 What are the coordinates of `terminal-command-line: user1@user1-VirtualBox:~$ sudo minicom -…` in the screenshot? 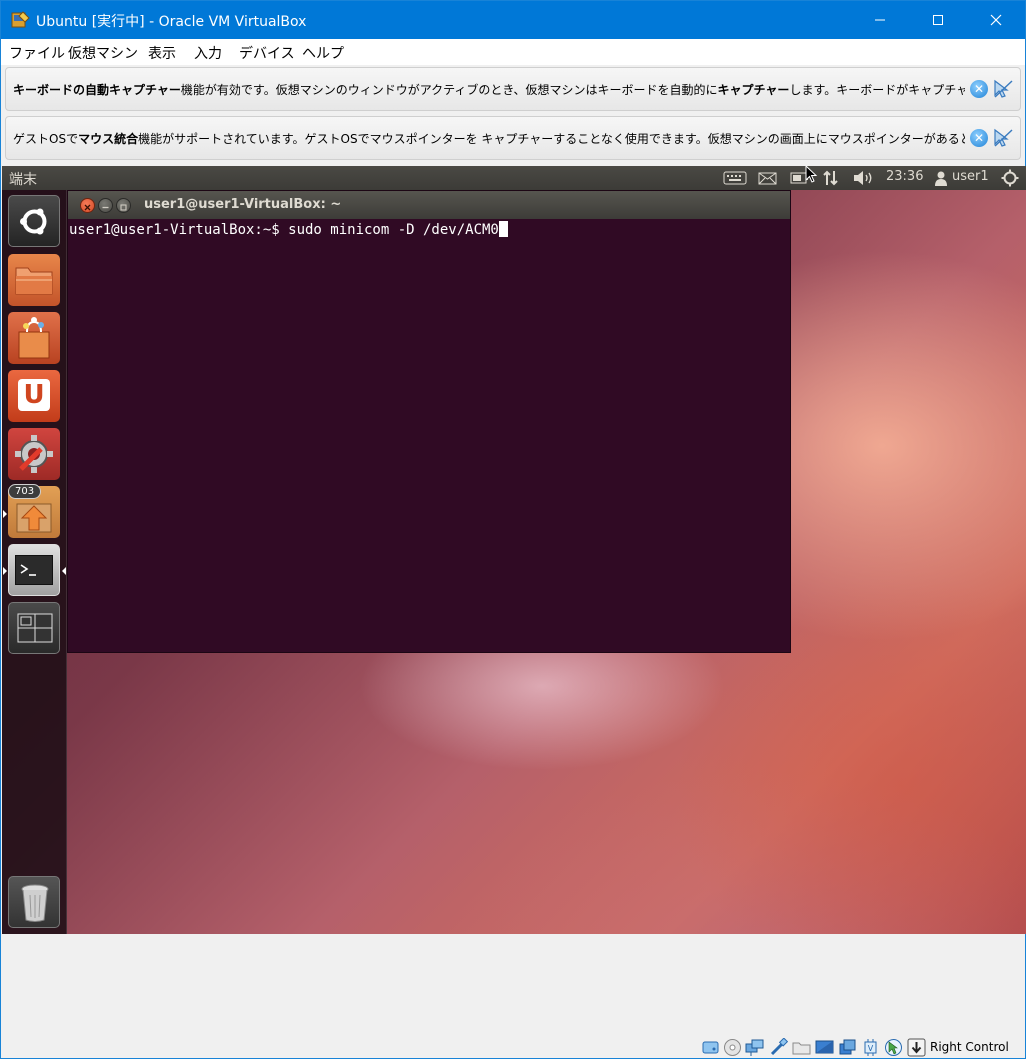 It's located at (284, 230).